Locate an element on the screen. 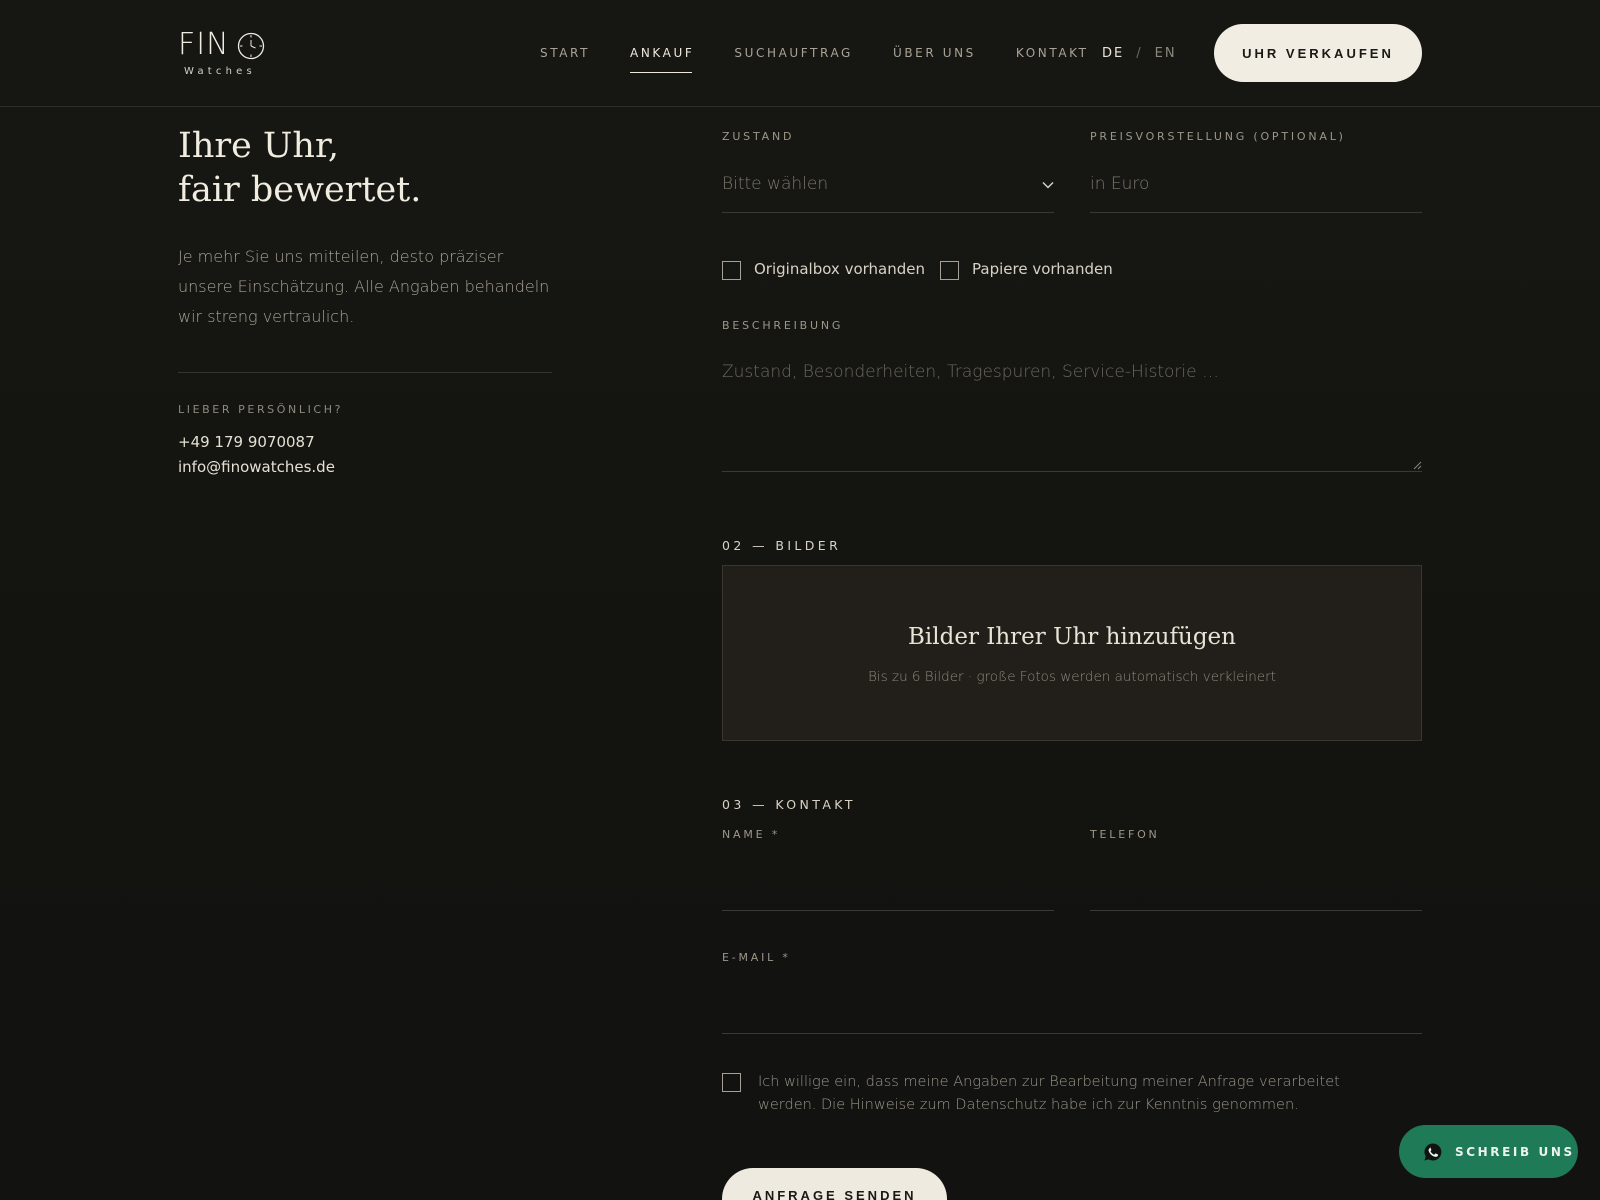 The height and width of the screenshot is (1200, 1600). language-switch: DE / EN is located at coordinates (1139, 53).